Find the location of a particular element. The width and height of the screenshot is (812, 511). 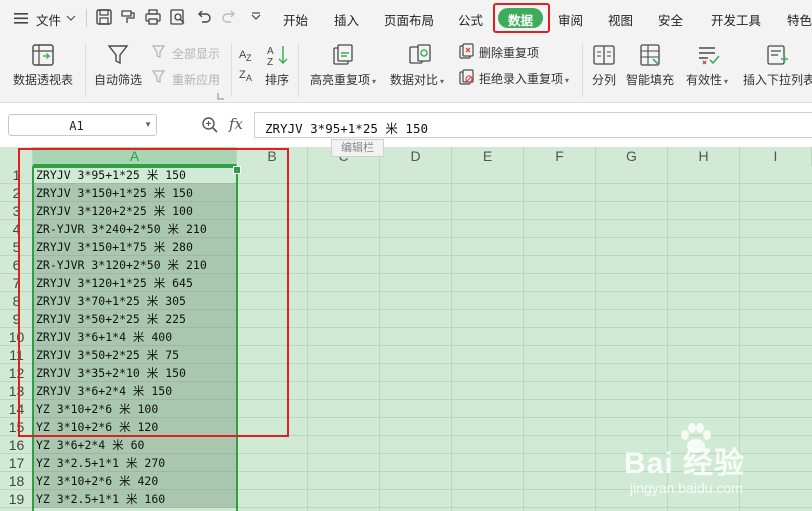

reject-duplicates-button: 拒绝录入重复项 ▾ is located at coordinates (524, 78).